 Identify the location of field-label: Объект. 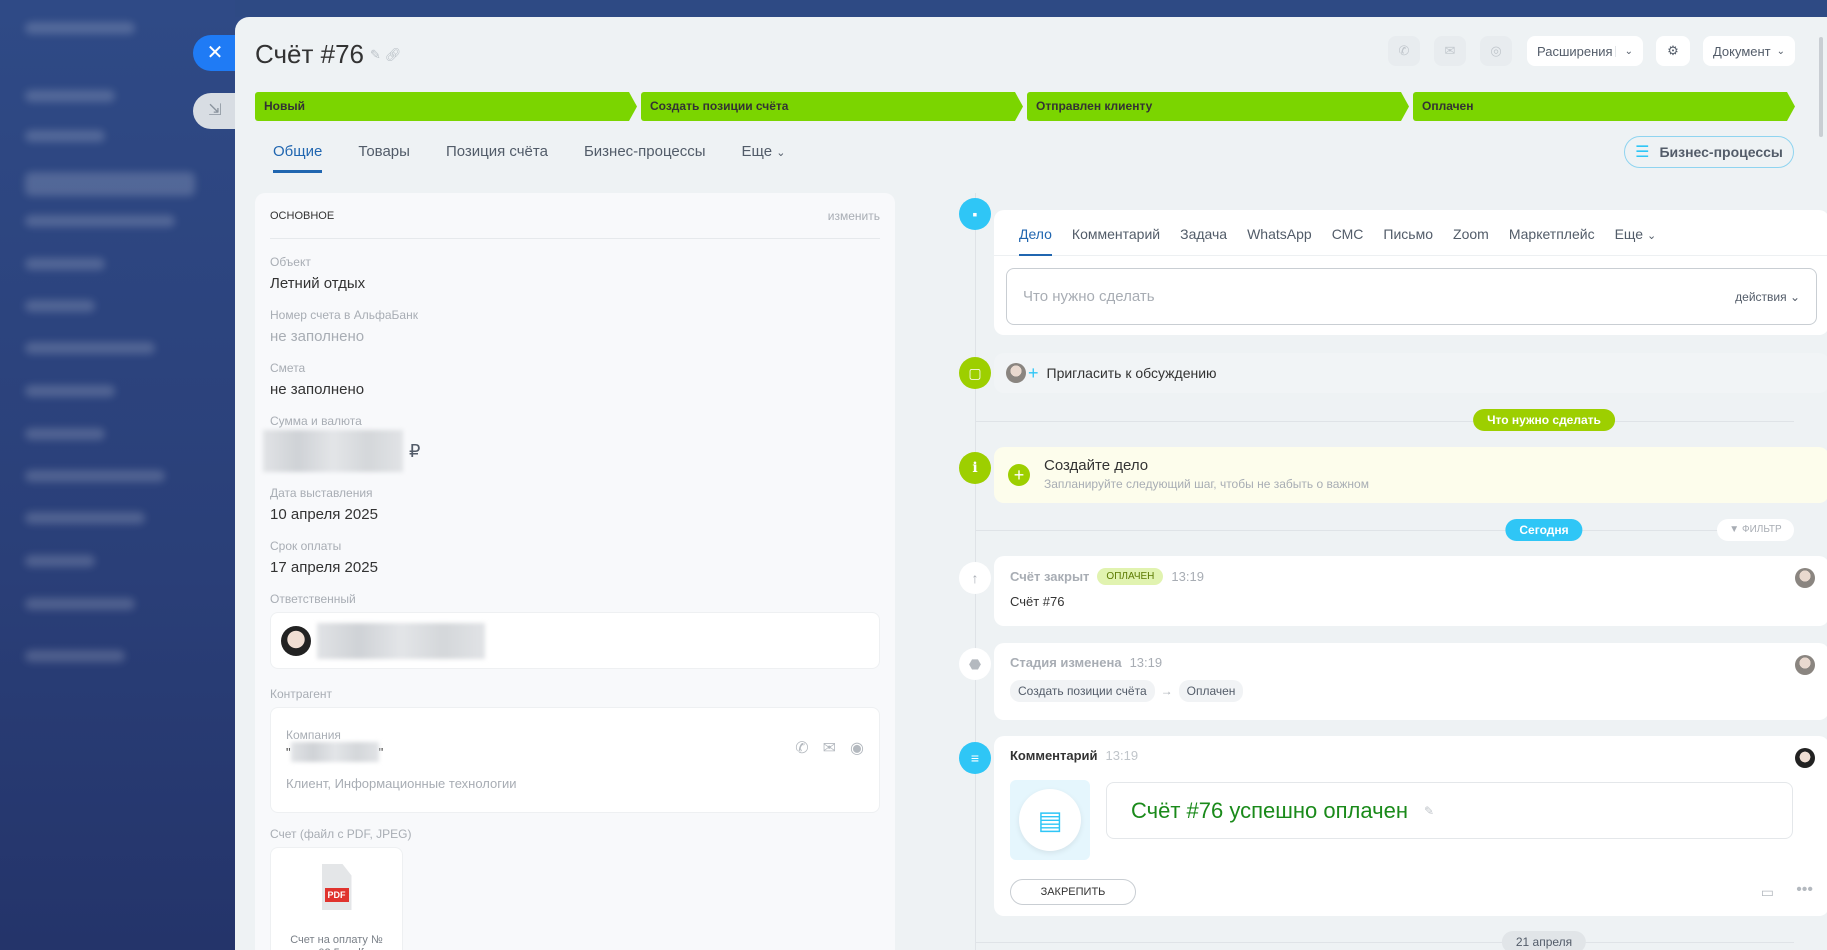
(290, 262).